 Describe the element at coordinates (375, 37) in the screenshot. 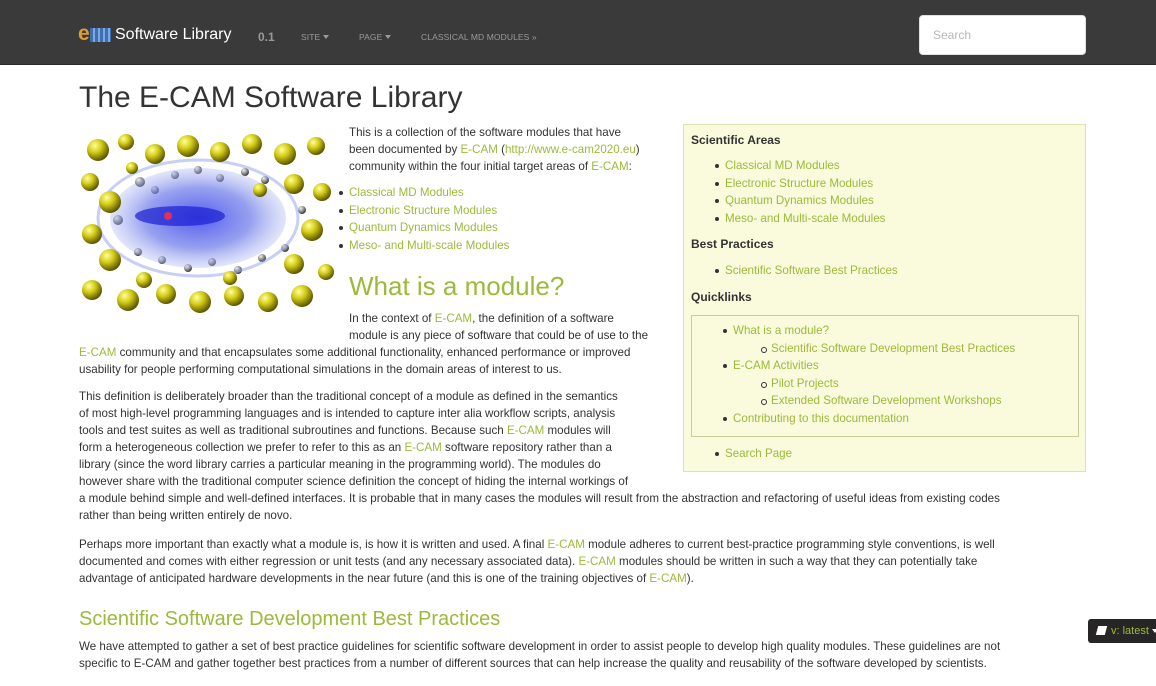

I see `nav-page-menu: PAGE` at that location.